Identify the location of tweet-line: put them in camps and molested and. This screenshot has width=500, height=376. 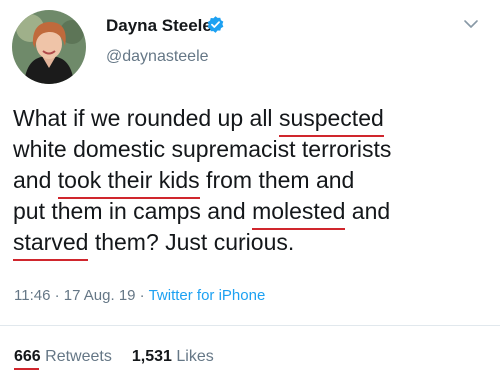
(254, 213).